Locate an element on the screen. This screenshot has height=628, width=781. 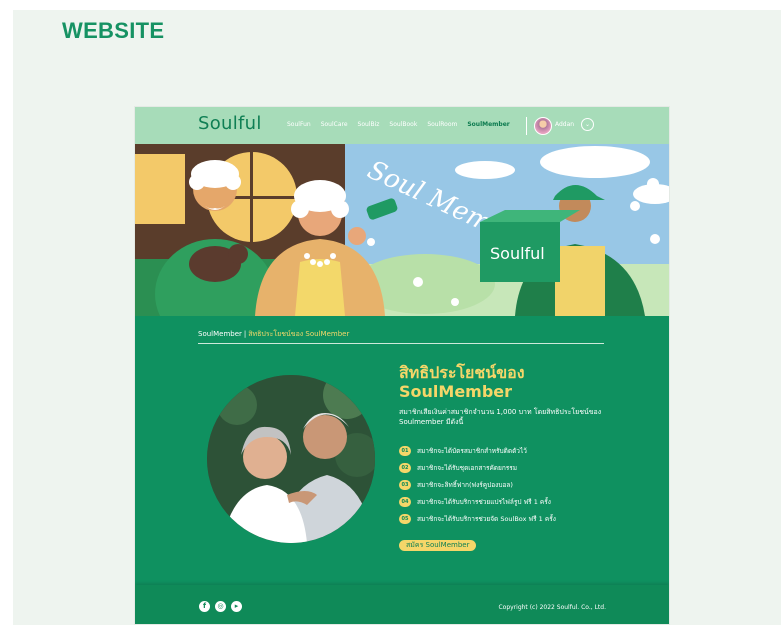
nav-item-soulbiz: SoulBiz is located at coordinates (369, 124).